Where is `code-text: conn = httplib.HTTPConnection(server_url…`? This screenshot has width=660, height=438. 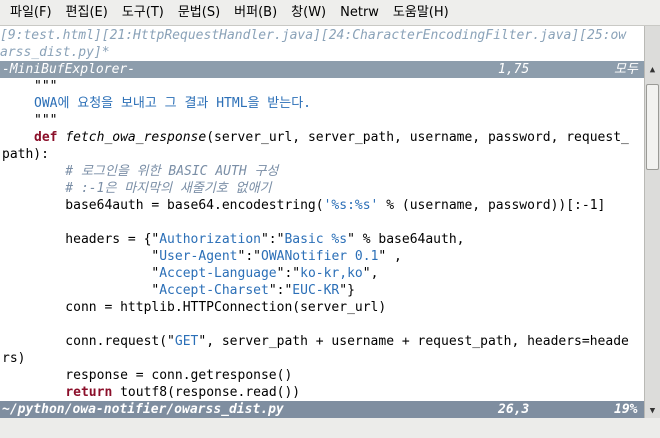
code-text: conn = httplib.HTTPConnection(server_url… is located at coordinates (210, 307).